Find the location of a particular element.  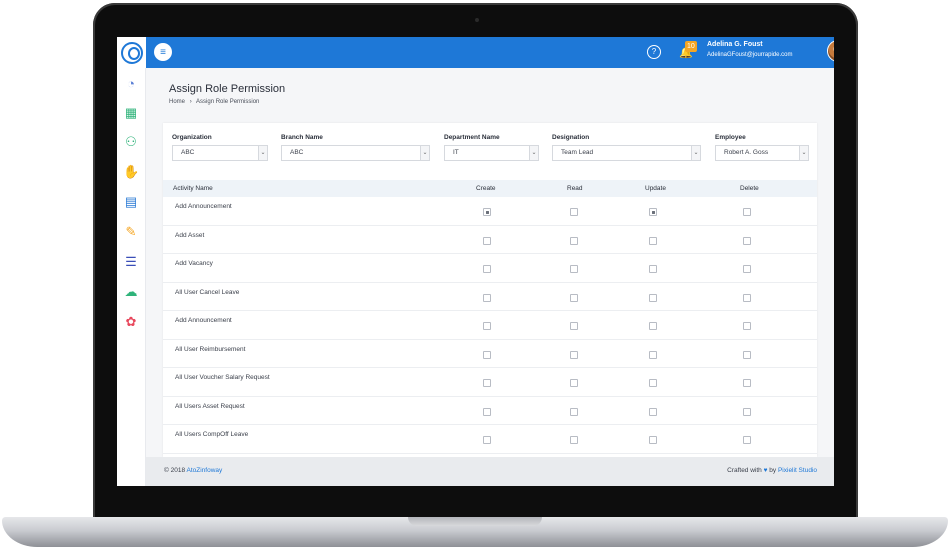

chat-icon: ☁ is located at coordinates (131, 292).